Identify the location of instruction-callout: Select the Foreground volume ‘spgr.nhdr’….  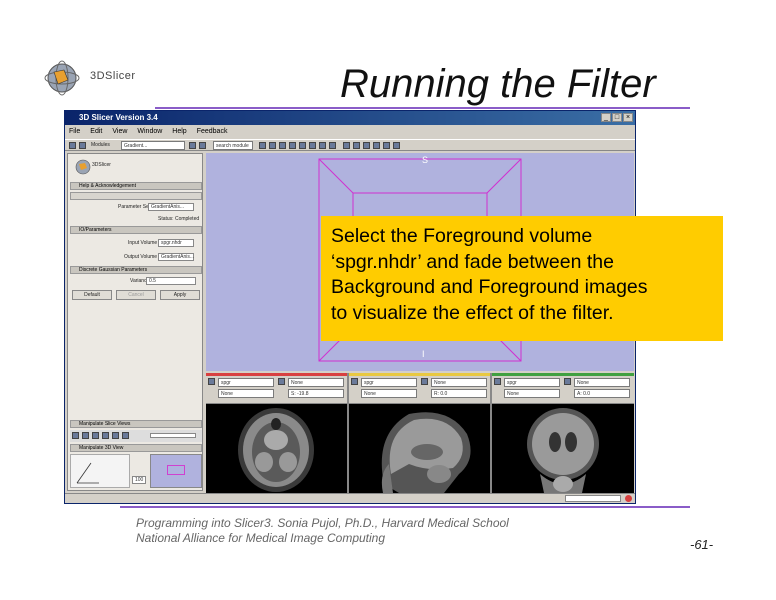
(522, 278).